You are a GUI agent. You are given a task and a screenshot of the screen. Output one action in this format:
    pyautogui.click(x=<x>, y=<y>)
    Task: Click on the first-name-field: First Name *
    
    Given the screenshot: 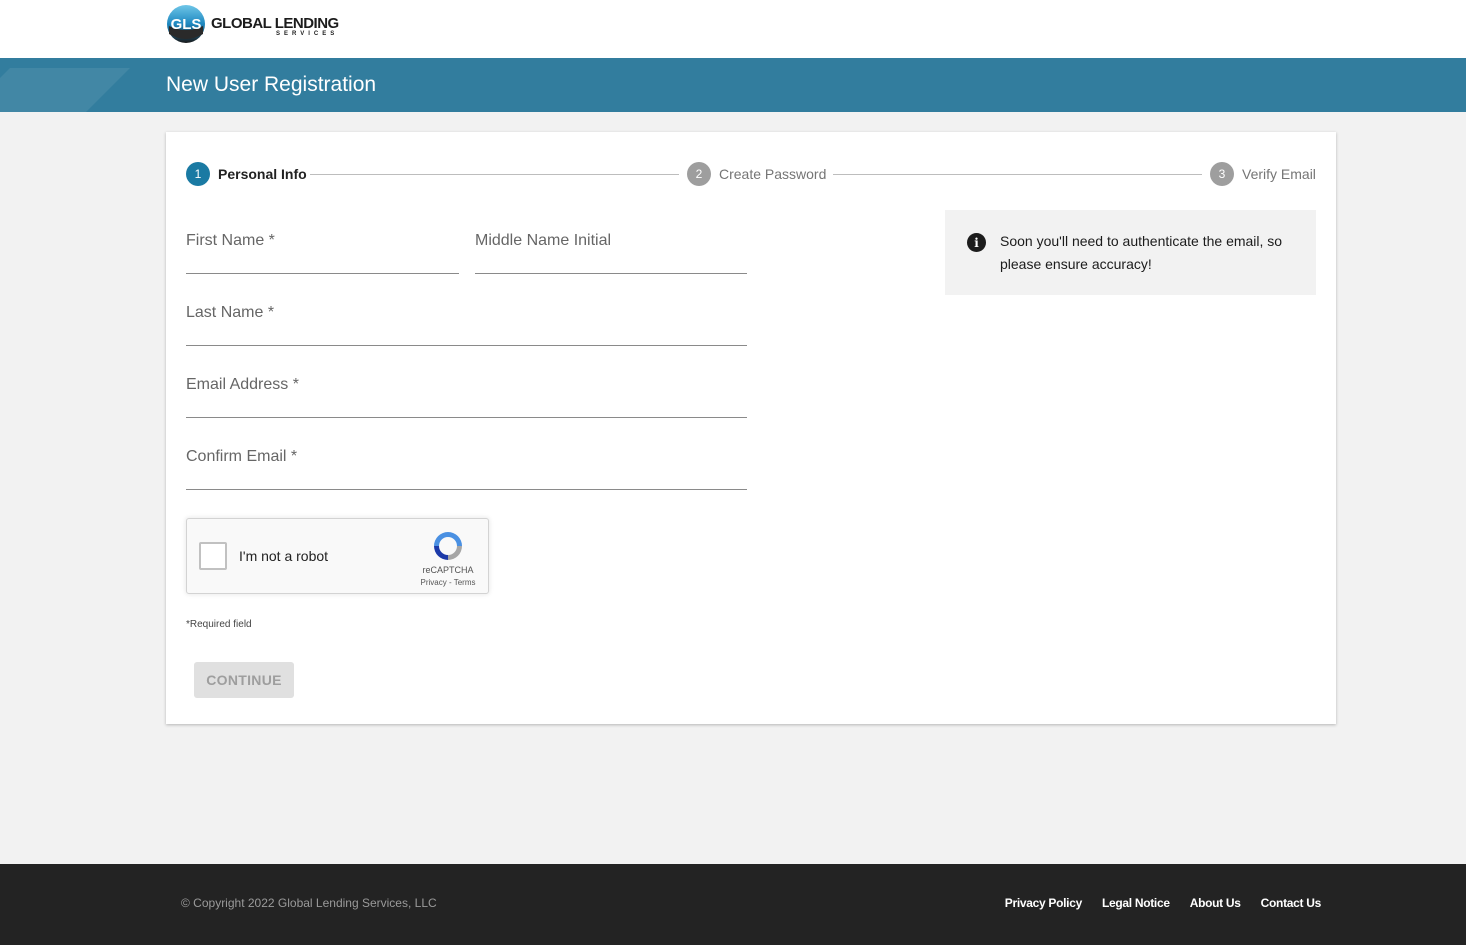 What is the action you would take?
    pyautogui.click(x=322, y=254)
    